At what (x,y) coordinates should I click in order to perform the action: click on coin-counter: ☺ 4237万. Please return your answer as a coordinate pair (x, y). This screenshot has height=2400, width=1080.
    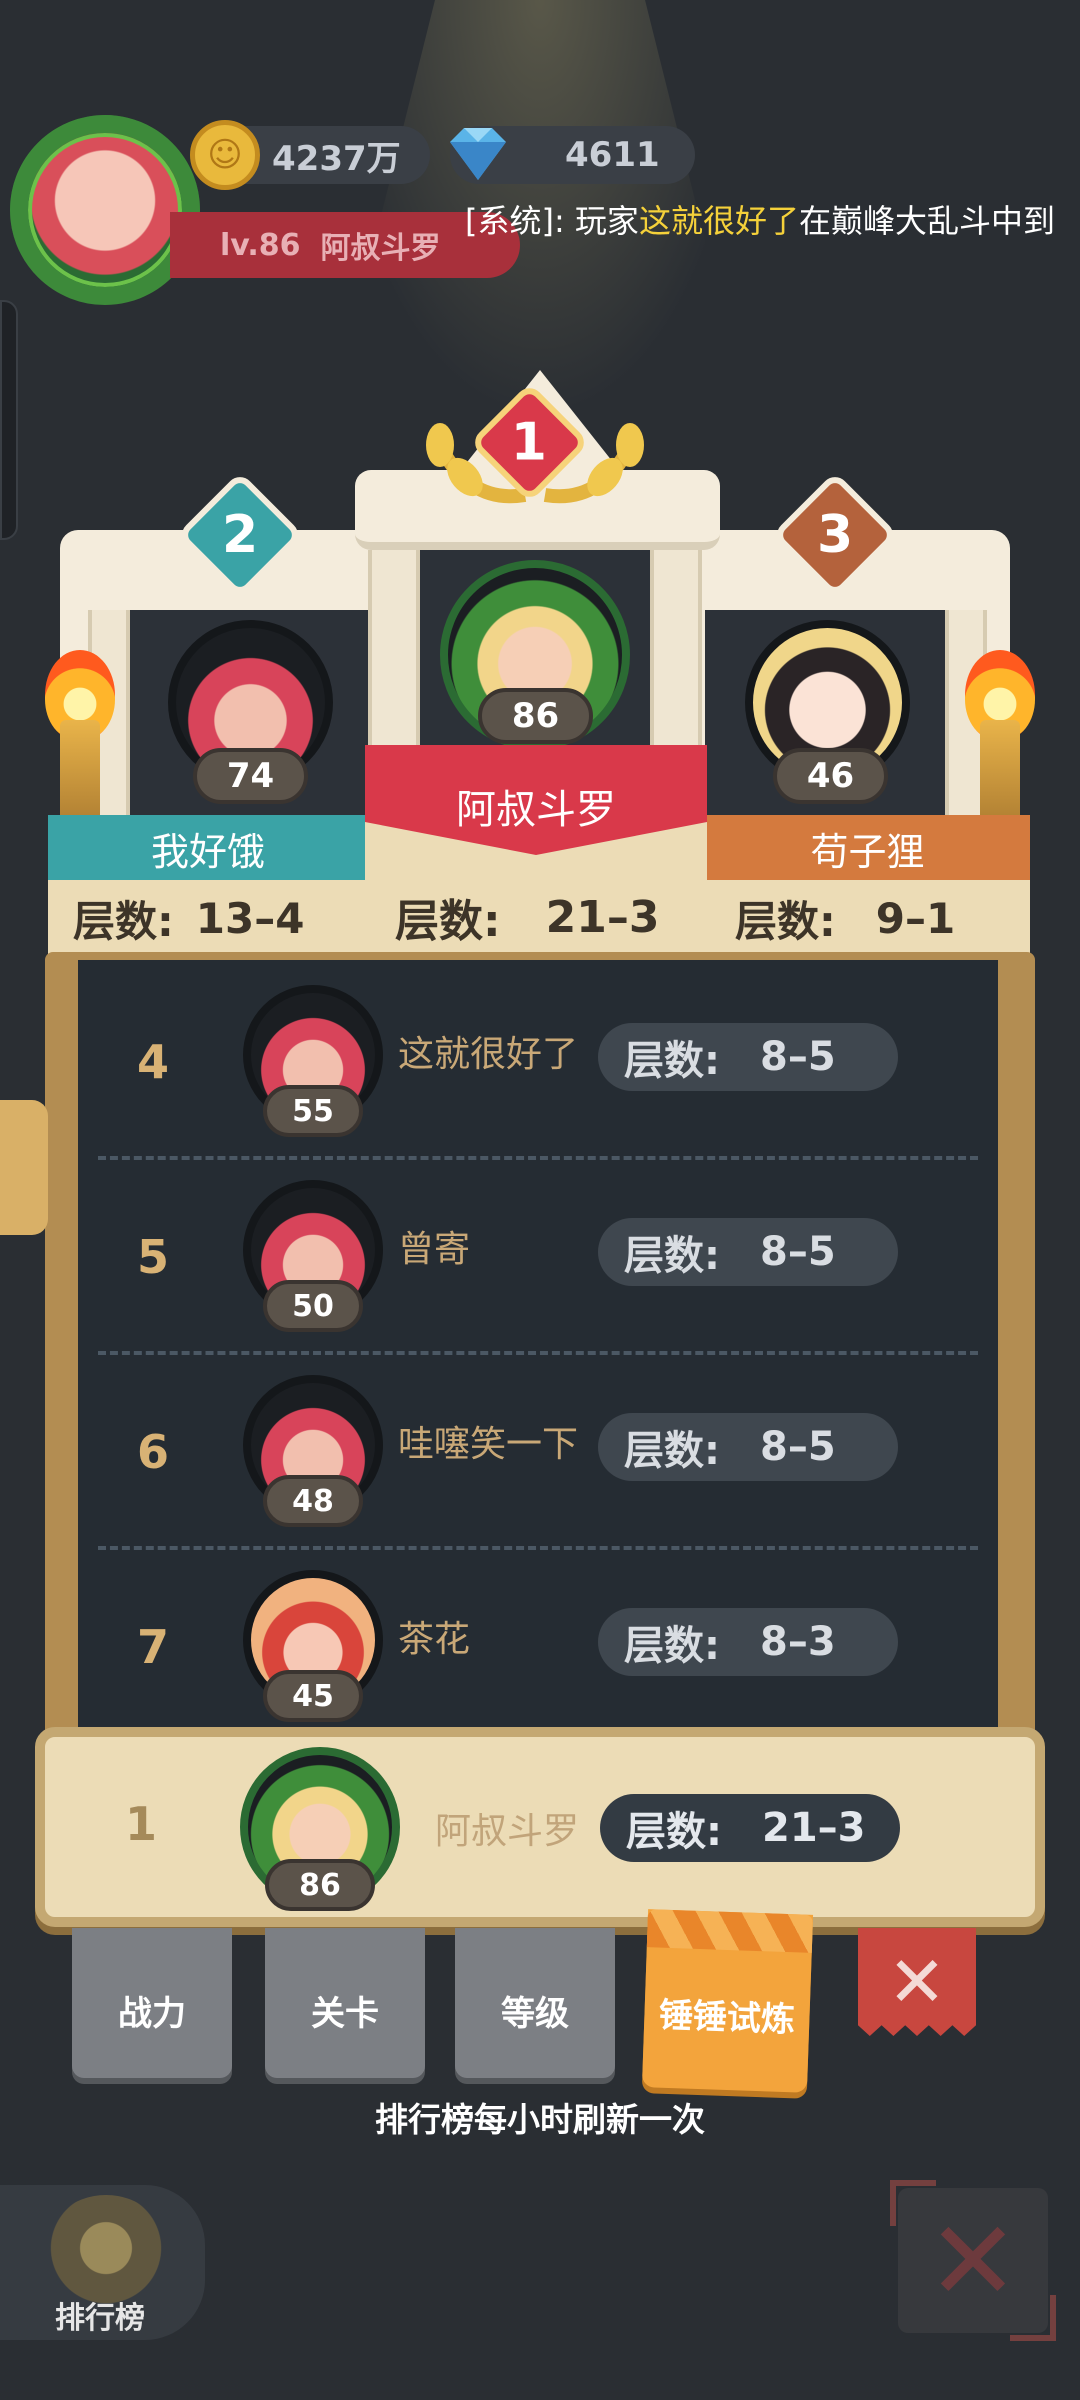
    Looking at the image, I should click on (310, 155).